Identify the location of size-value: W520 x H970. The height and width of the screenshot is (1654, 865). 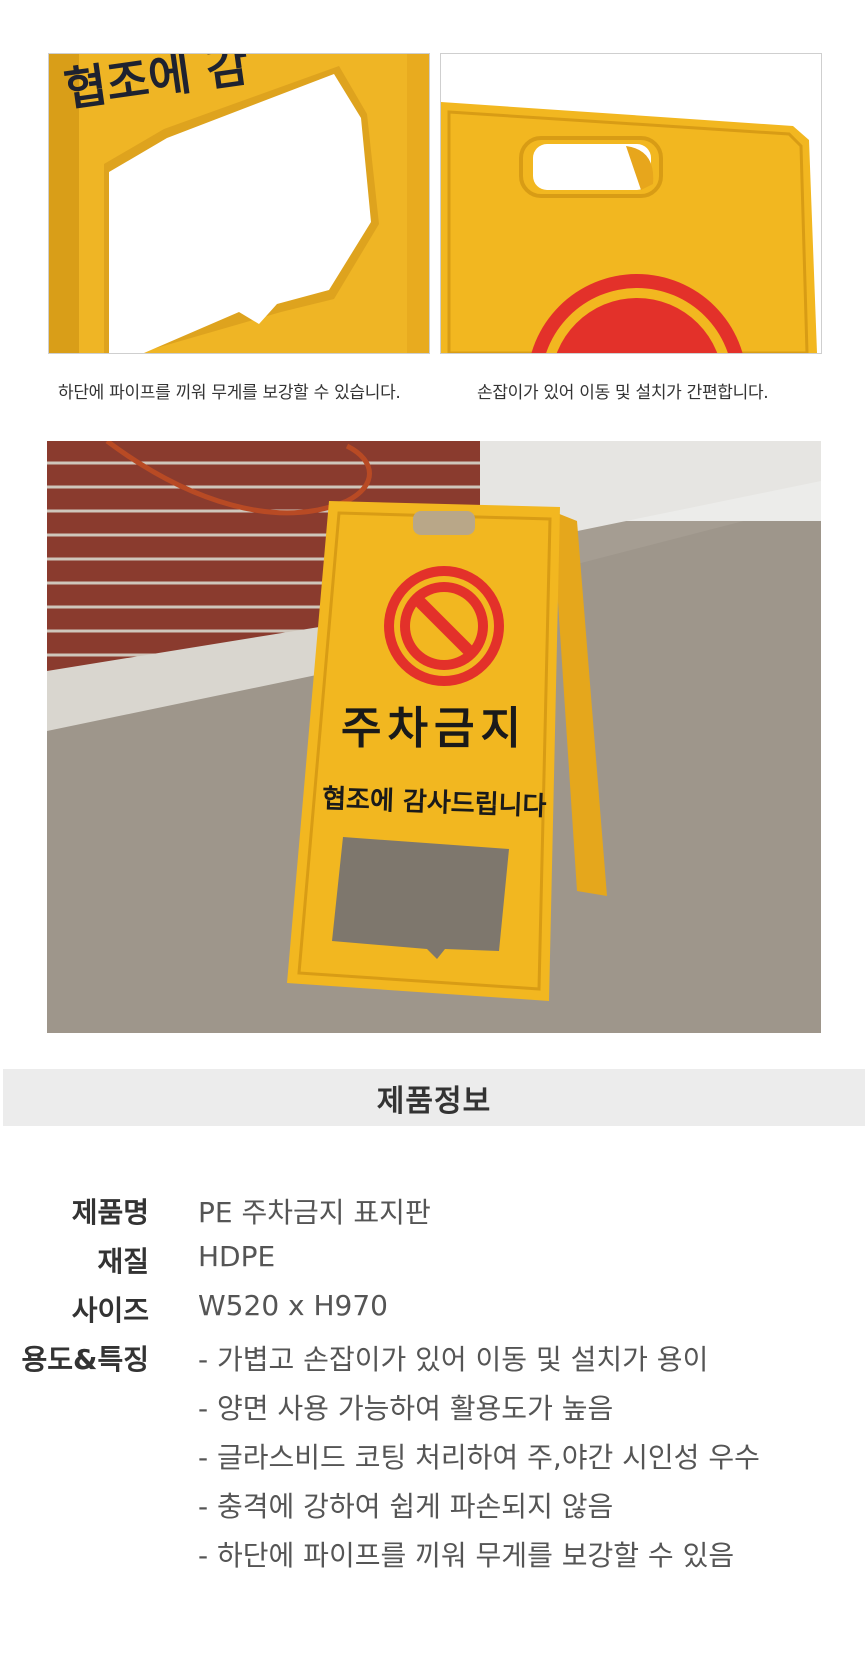
(293, 1305).